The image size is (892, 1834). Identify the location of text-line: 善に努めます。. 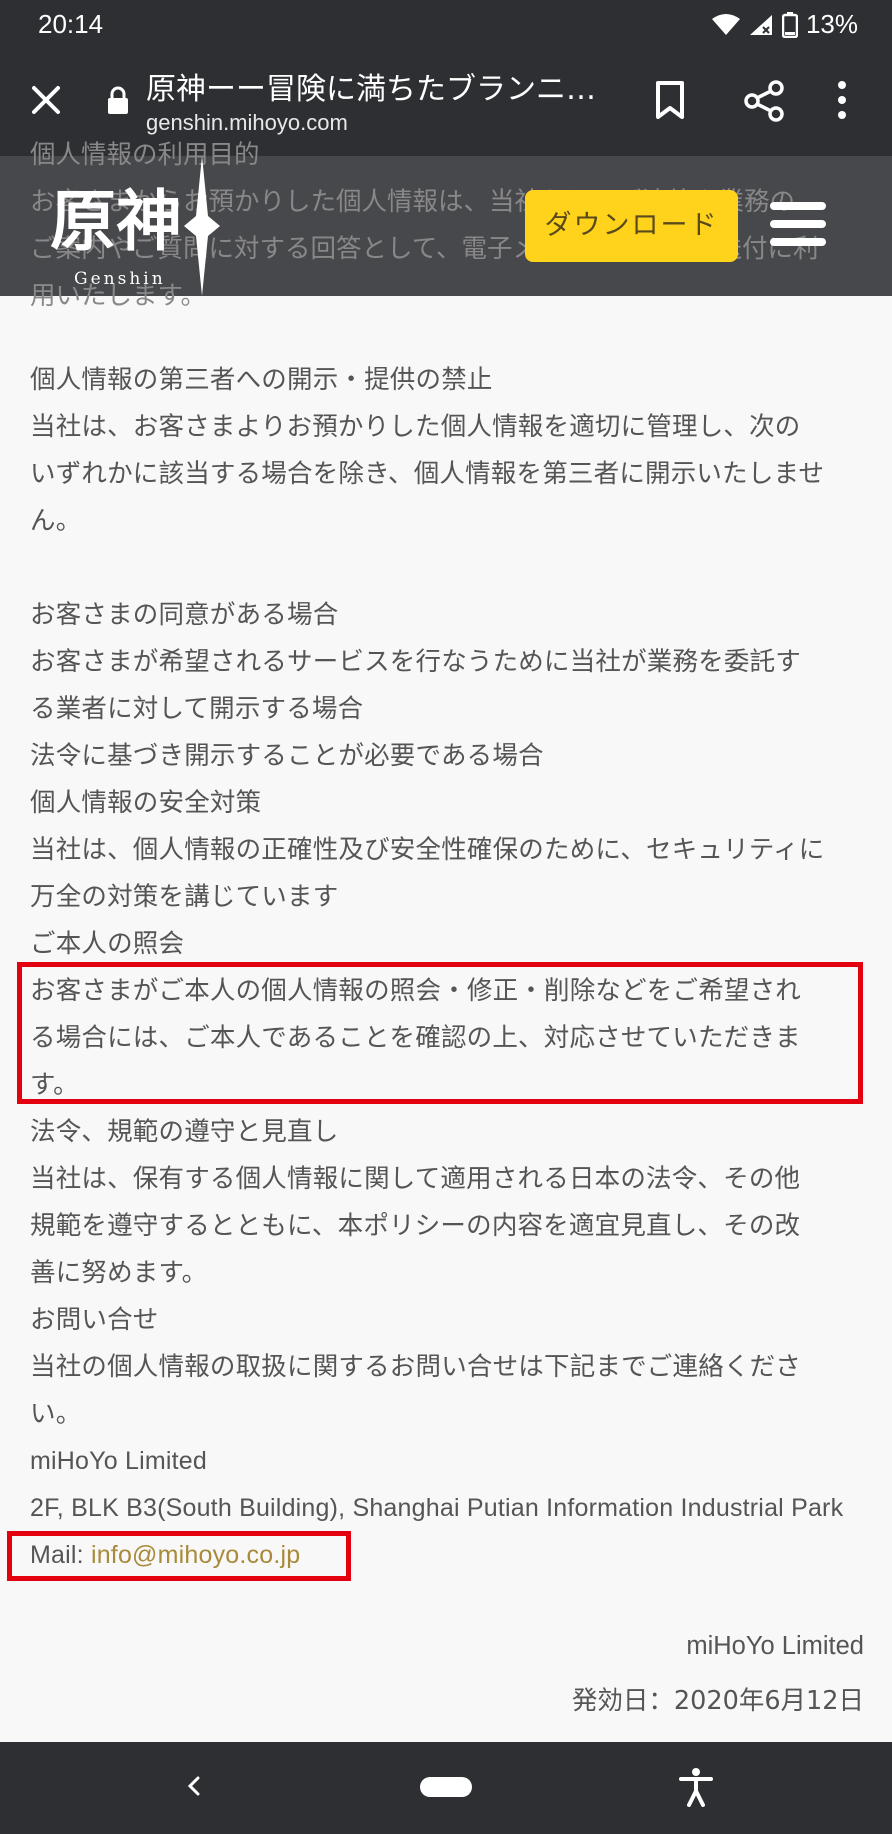
(119, 1273).